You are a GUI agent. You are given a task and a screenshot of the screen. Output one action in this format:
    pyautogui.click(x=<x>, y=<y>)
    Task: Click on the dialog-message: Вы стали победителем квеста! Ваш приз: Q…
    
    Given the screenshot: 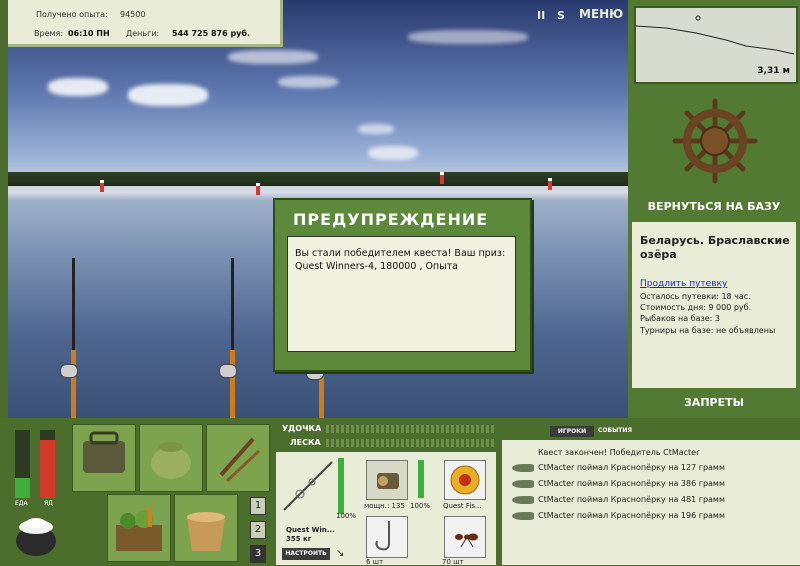 What is the action you would take?
    pyautogui.click(x=401, y=294)
    